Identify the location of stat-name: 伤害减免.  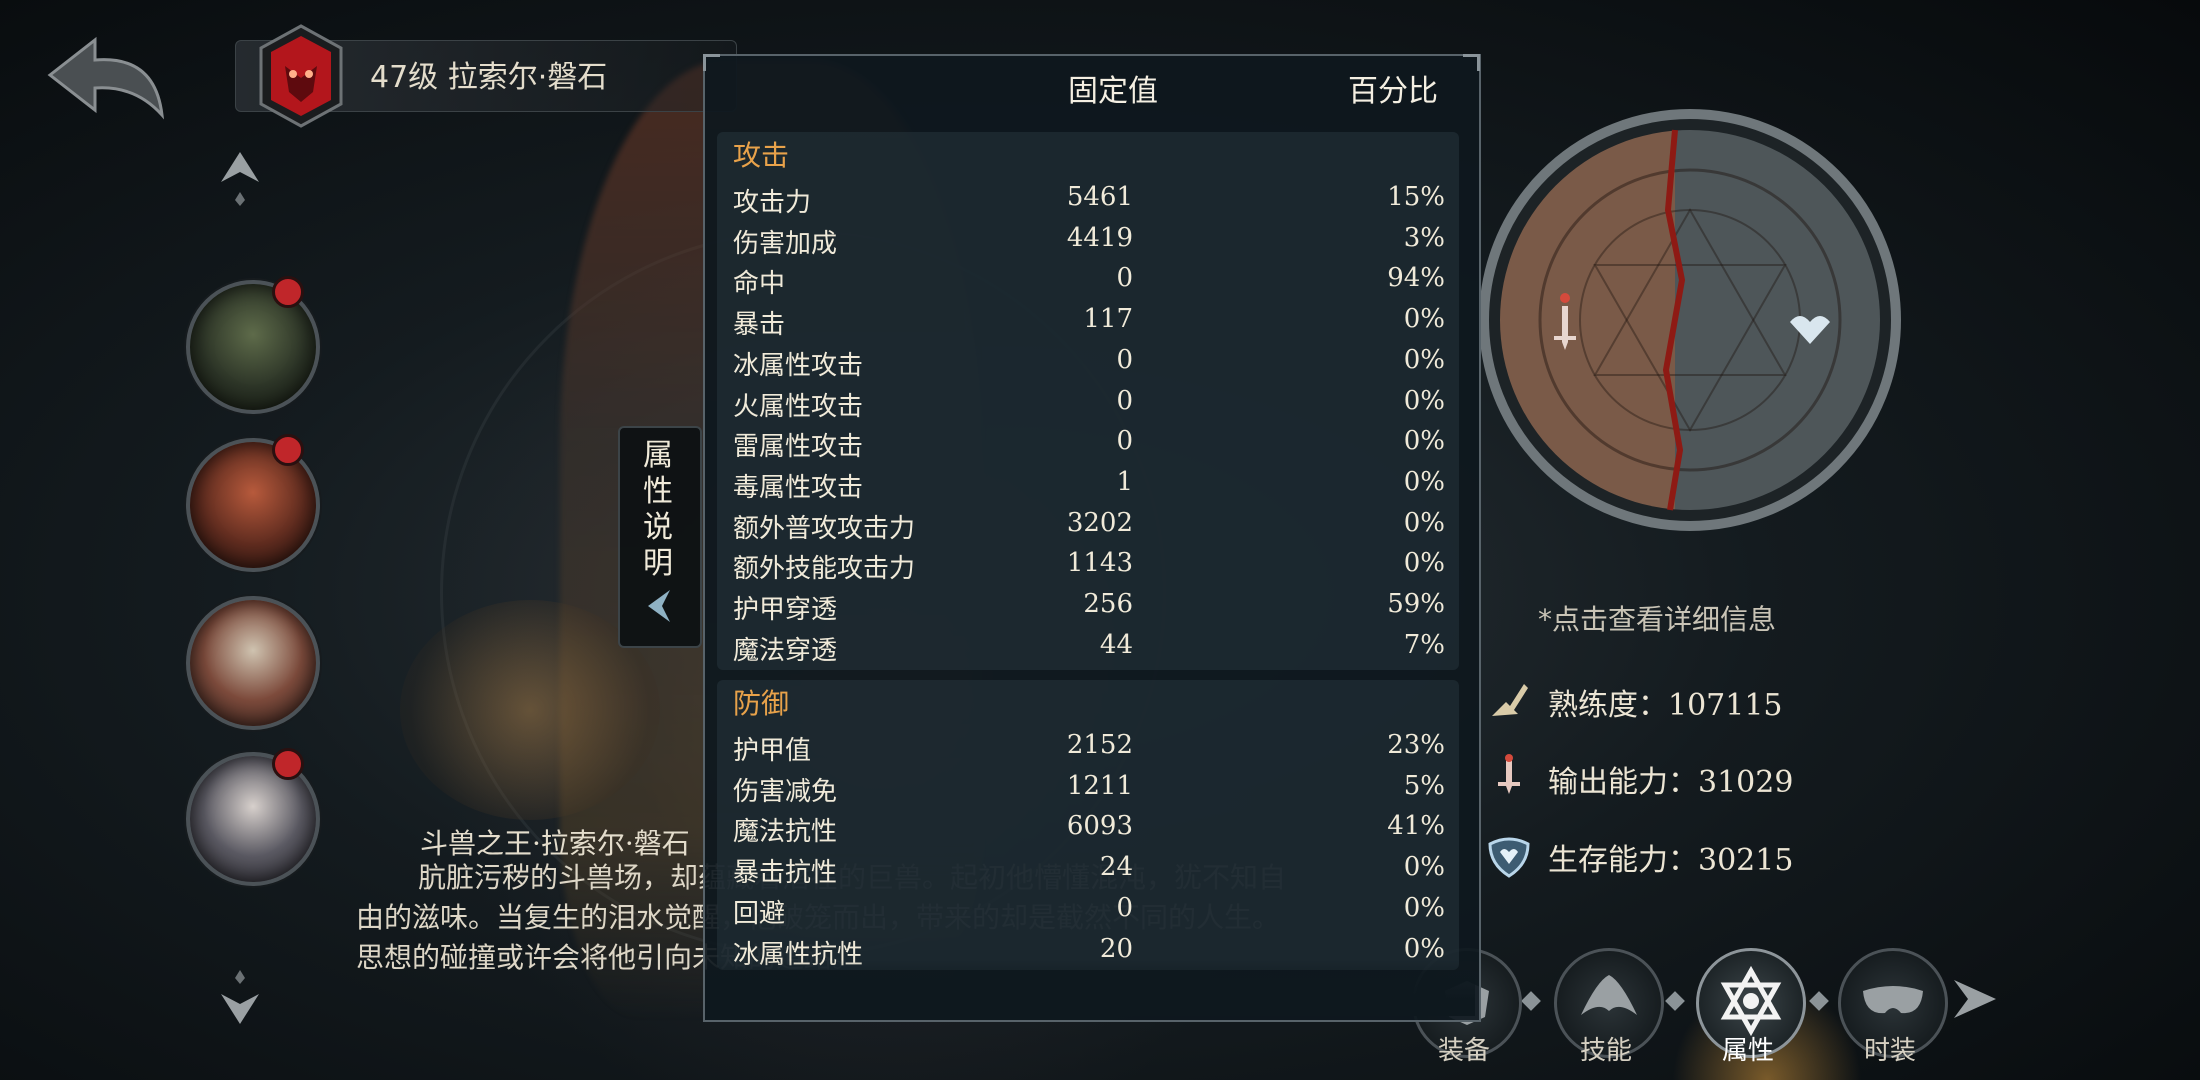
(785, 791).